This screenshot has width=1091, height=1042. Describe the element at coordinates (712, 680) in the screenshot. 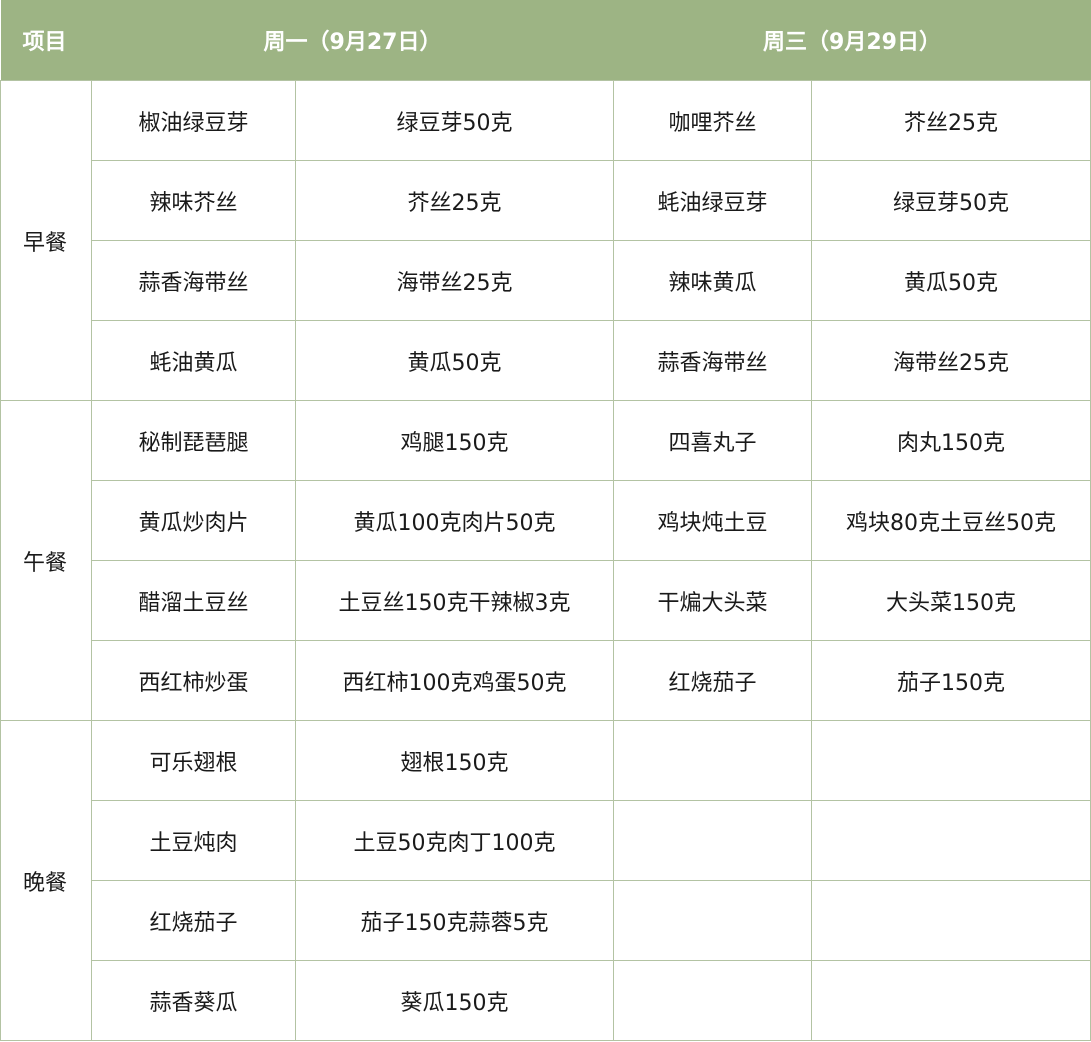

I see `wednesday-dish-cell: 红烧茄子` at that location.